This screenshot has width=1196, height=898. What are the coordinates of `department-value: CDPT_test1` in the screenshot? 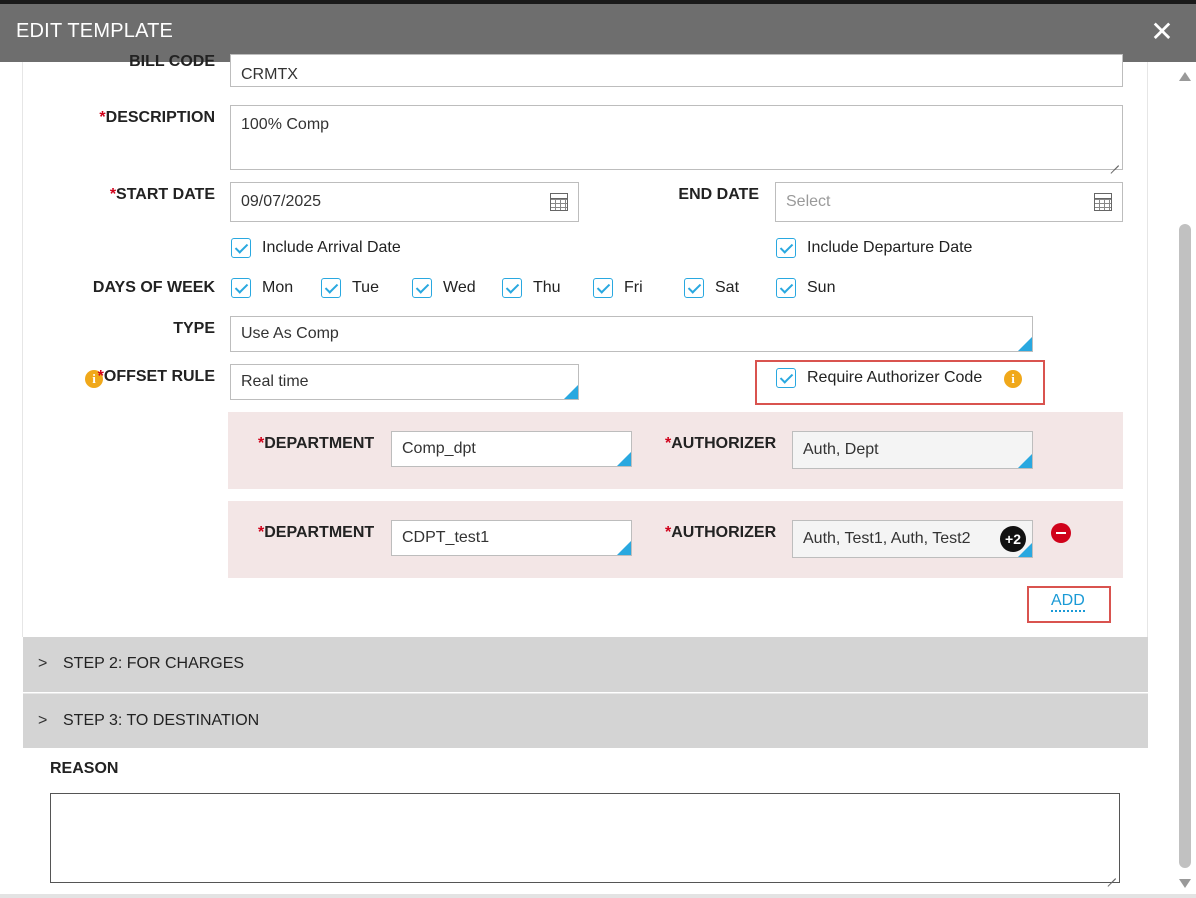 It's located at (446, 537).